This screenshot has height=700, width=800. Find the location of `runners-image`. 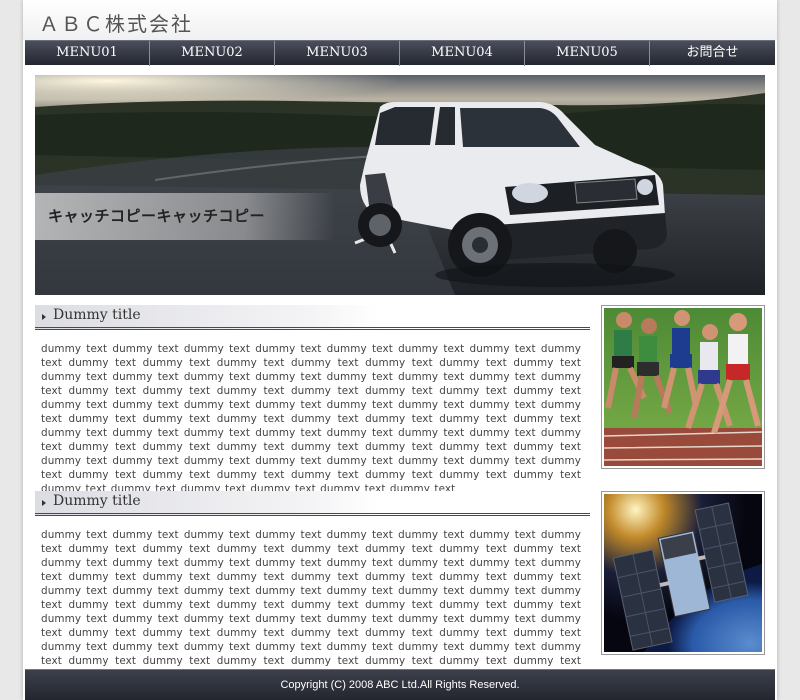

runners-image is located at coordinates (683, 387).